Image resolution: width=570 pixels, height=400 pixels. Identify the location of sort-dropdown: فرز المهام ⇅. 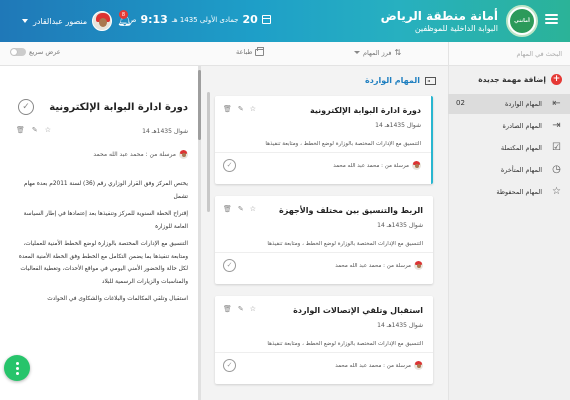
(377, 52).